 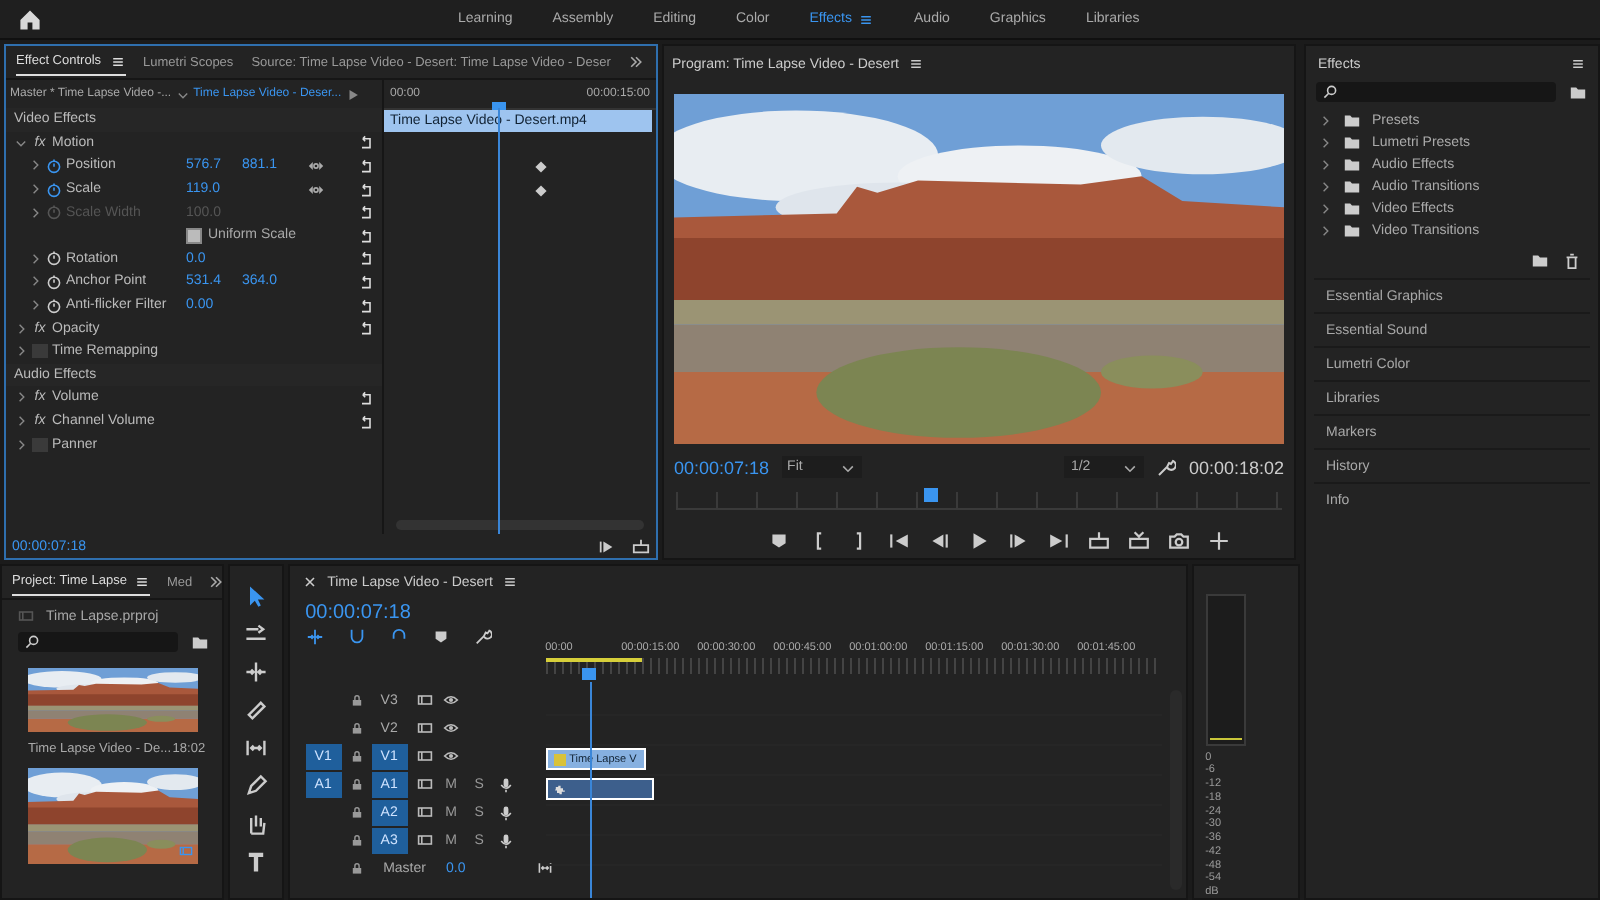 I want to click on playhead, so click(x=931, y=495).